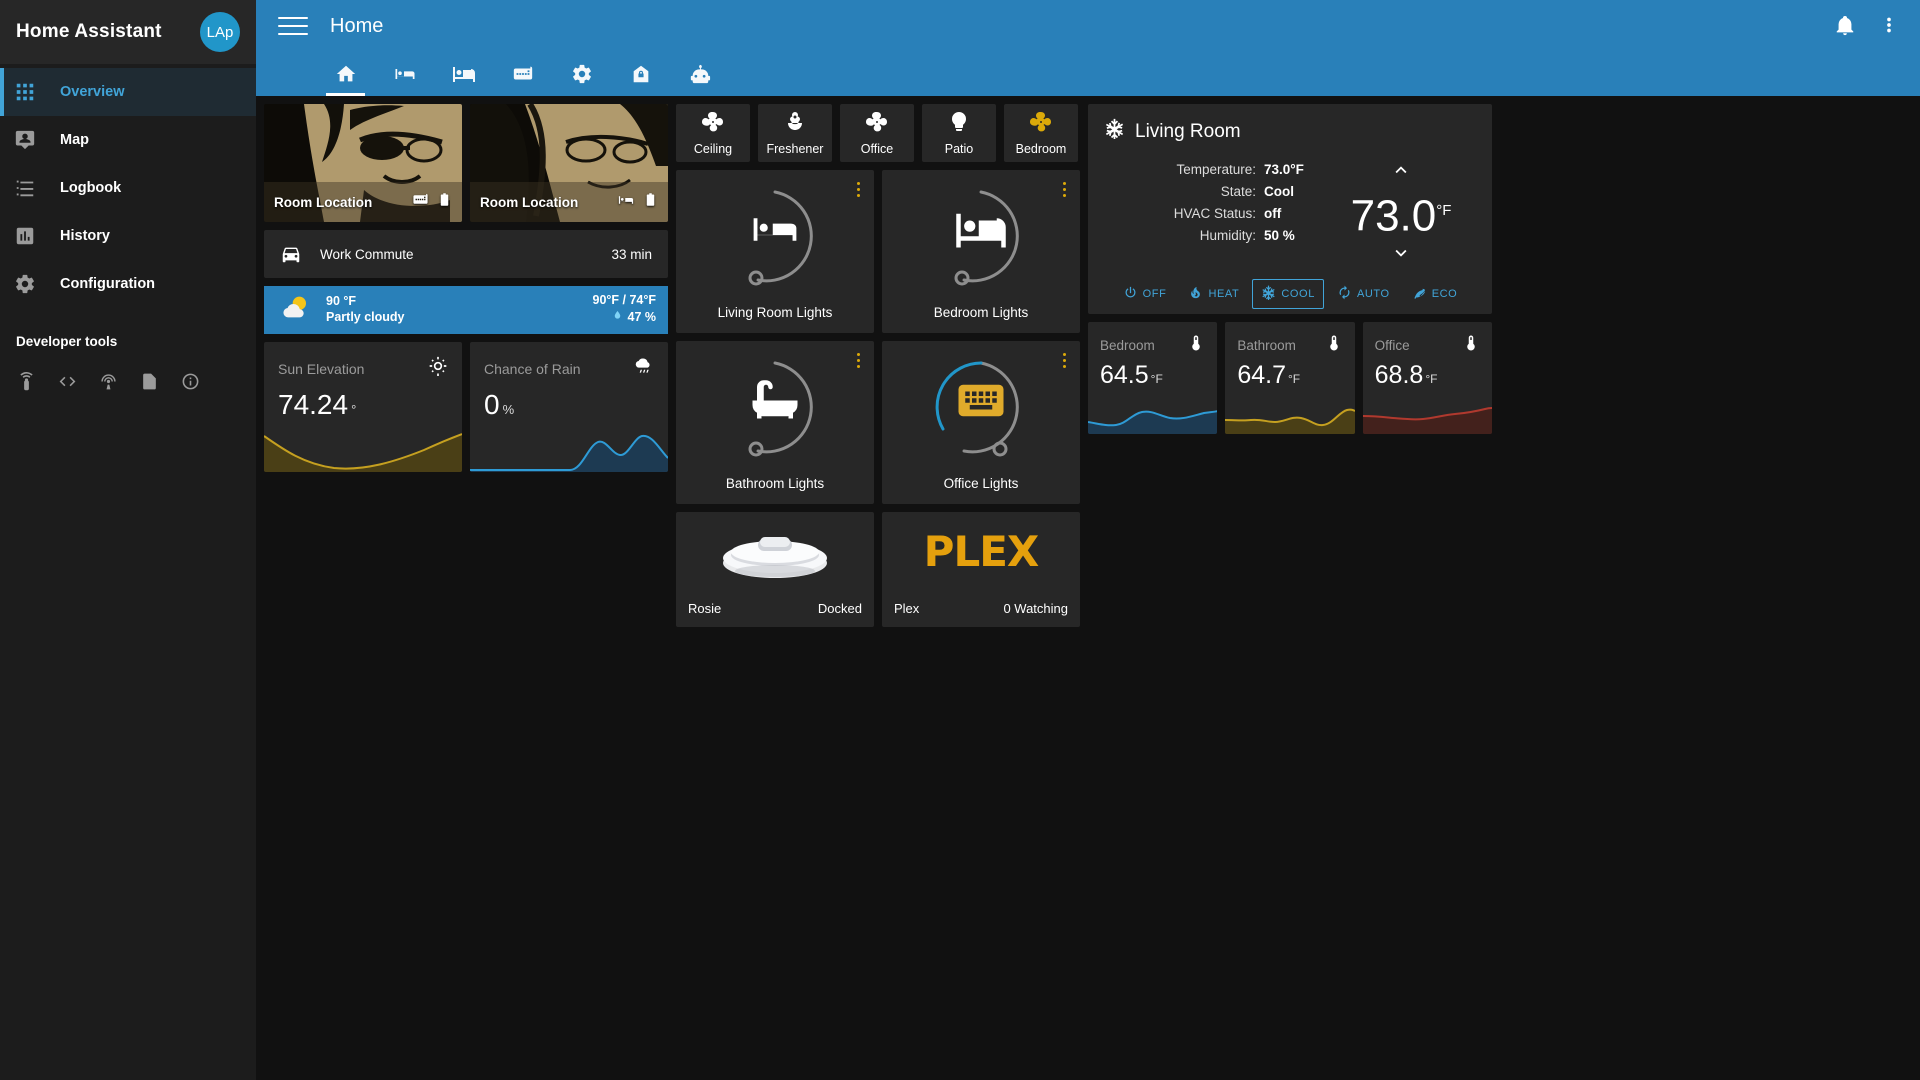  What do you see at coordinates (1279, 235) in the screenshot?
I see `stat-value: 50 %` at bounding box center [1279, 235].